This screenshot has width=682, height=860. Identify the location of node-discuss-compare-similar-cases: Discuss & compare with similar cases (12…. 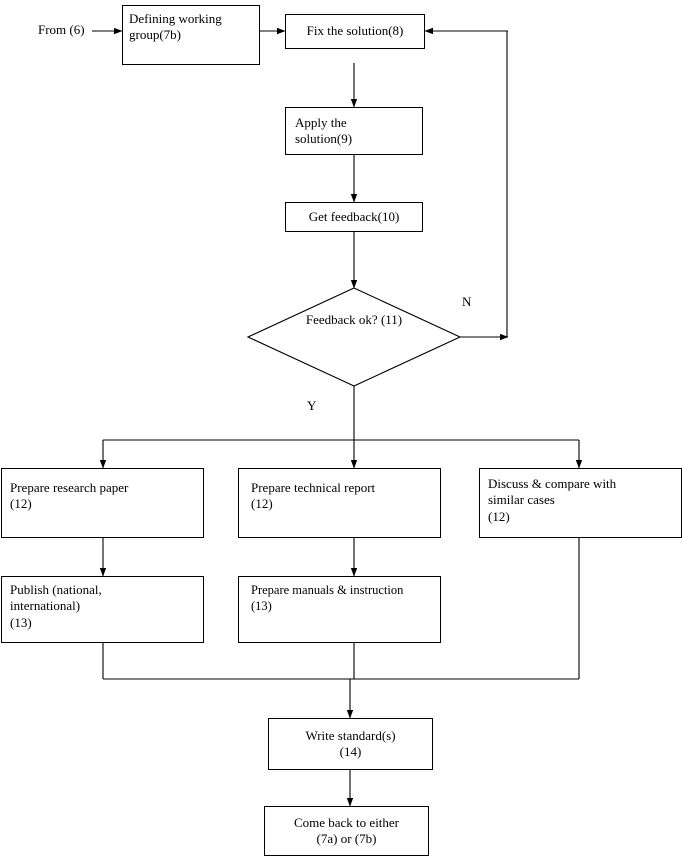
(580, 503).